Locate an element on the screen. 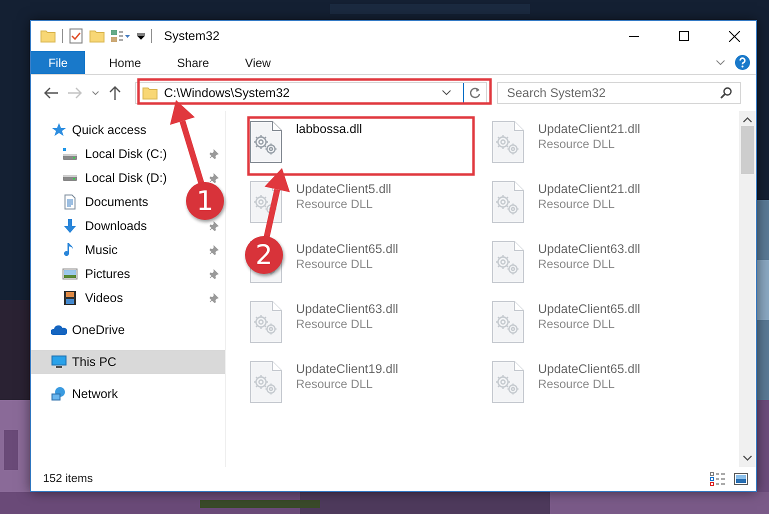 Image resolution: width=769 pixels, height=514 pixels. nav-item: Downloads is located at coordinates (106, 226).